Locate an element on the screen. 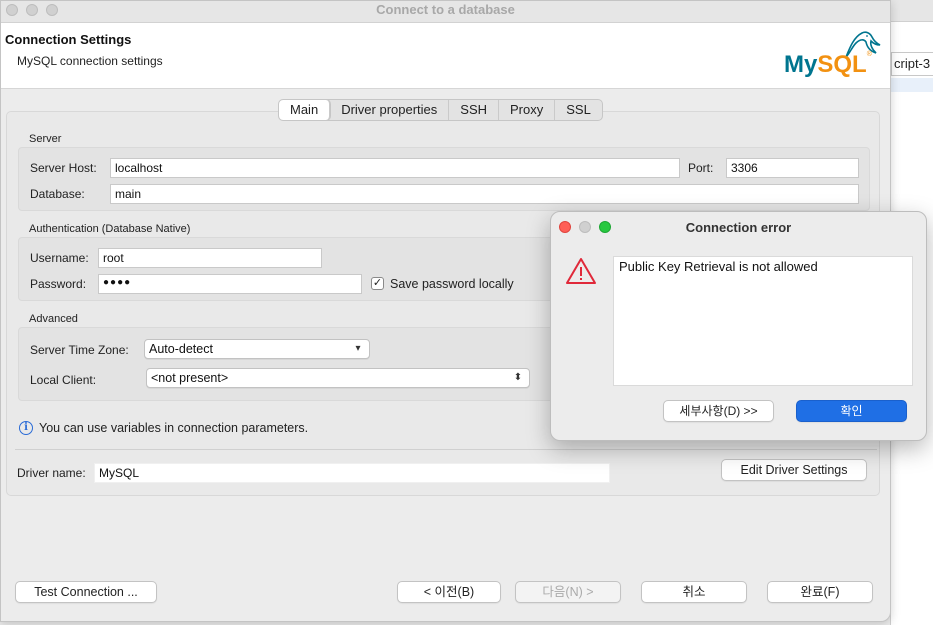  tab-ssh: SSH is located at coordinates (474, 110).